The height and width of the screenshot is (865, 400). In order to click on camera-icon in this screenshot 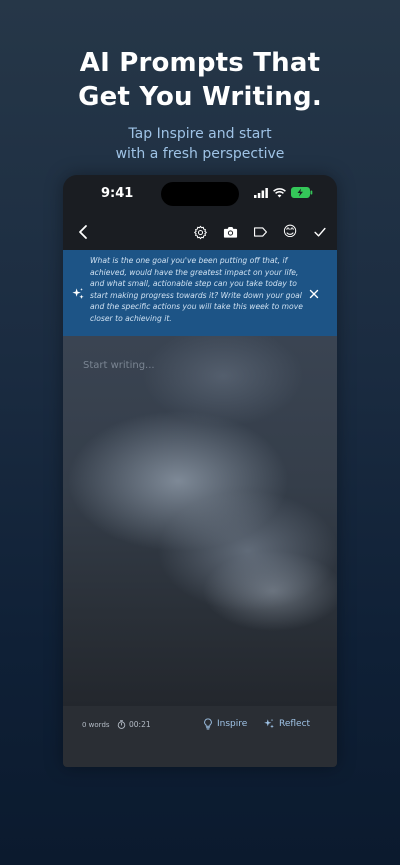, I will do `click(230, 232)`.